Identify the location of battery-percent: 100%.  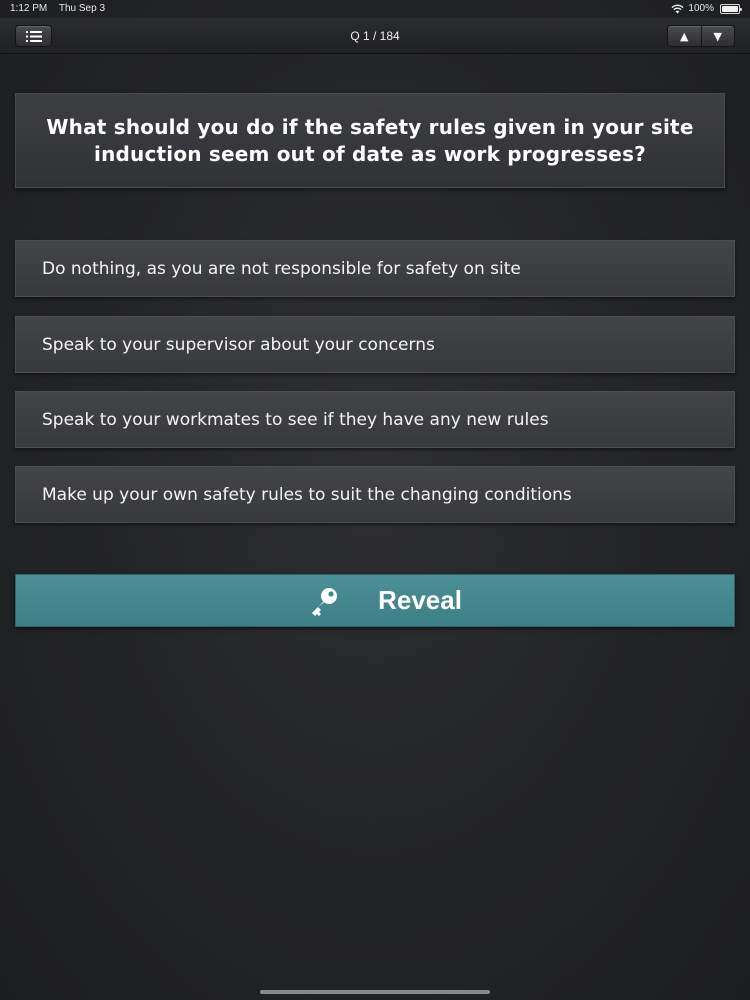
(701, 8).